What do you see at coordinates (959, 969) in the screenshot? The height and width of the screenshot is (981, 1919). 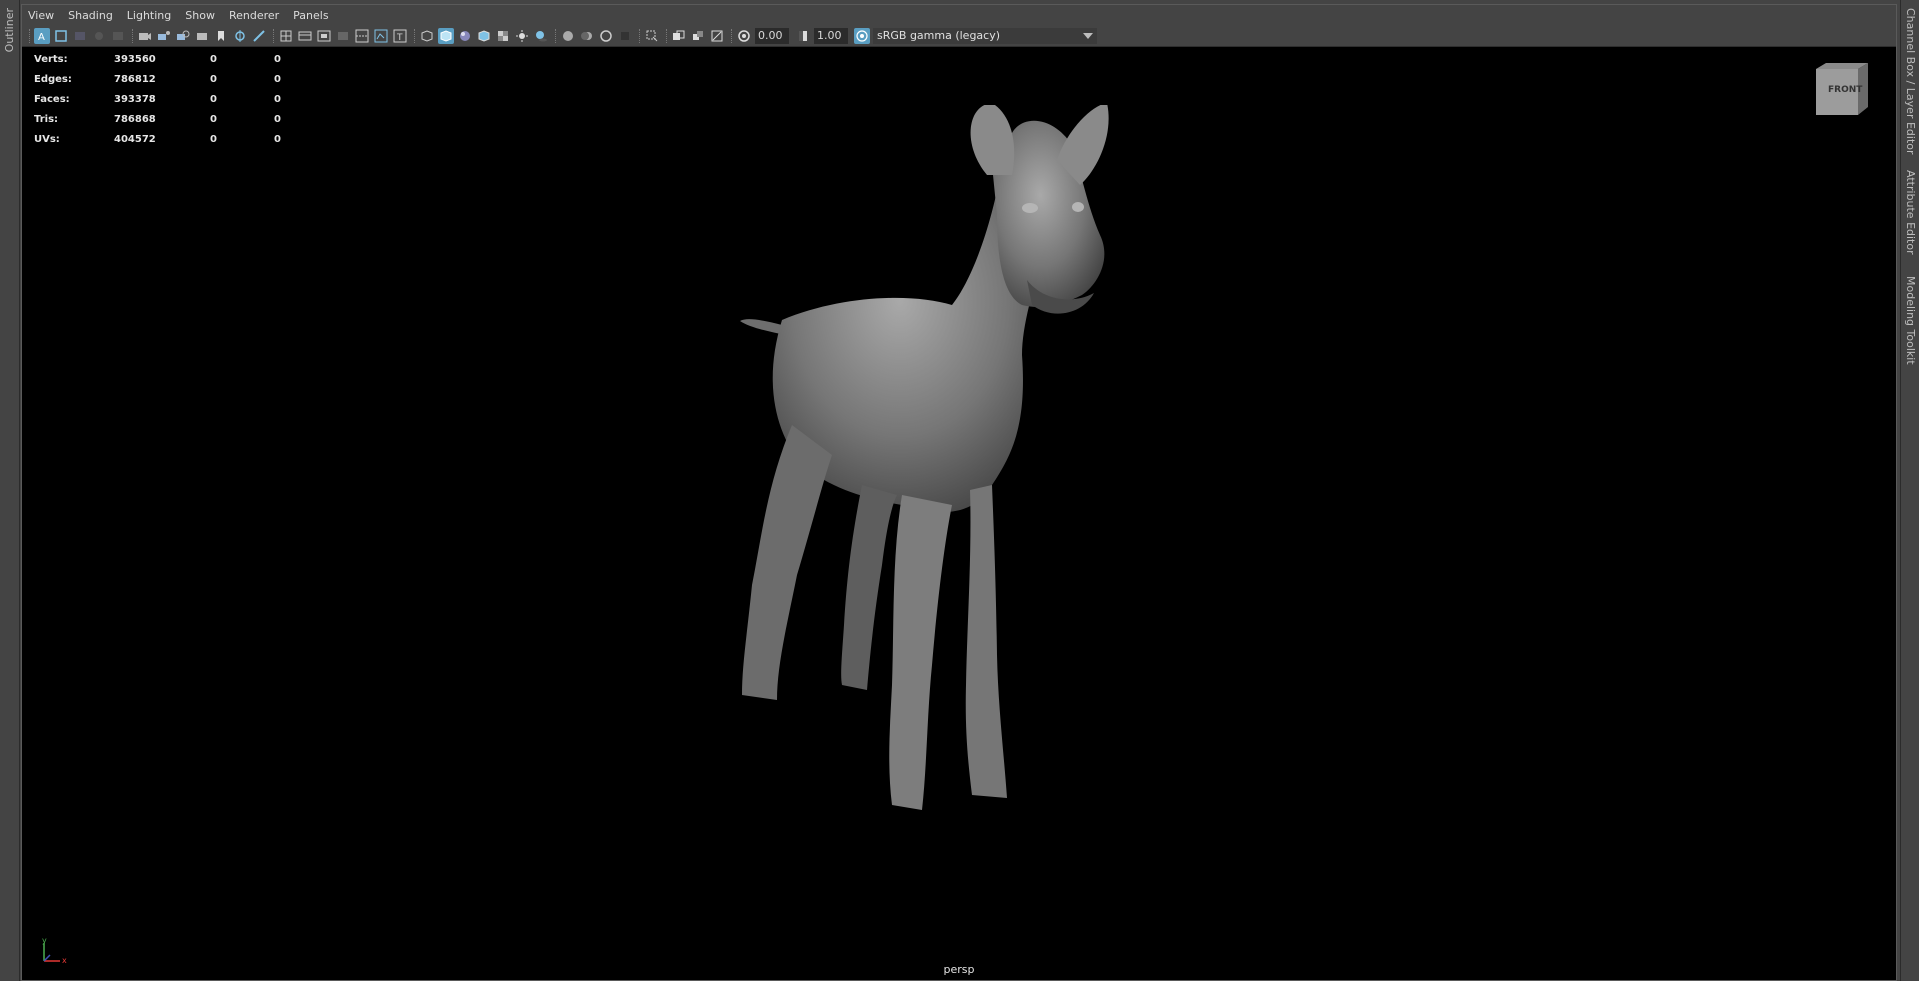 I see `camera-name-label: persp` at bounding box center [959, 969].